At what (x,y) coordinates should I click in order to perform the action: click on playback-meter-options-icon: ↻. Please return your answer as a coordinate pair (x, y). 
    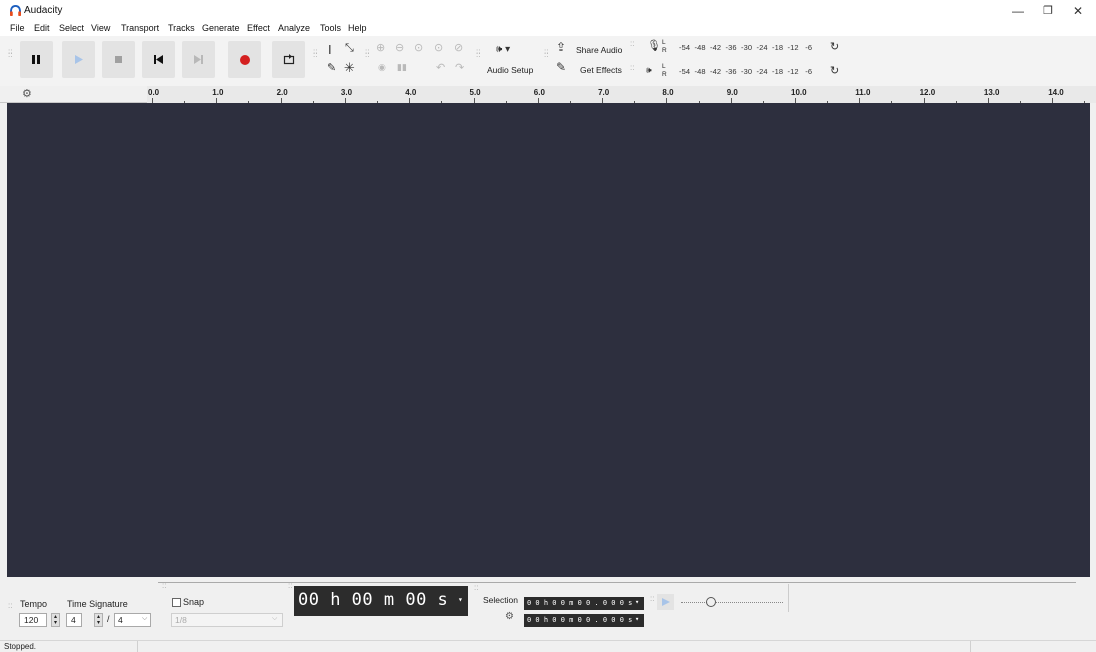
    Looking at the image, I should click on (834, 70).